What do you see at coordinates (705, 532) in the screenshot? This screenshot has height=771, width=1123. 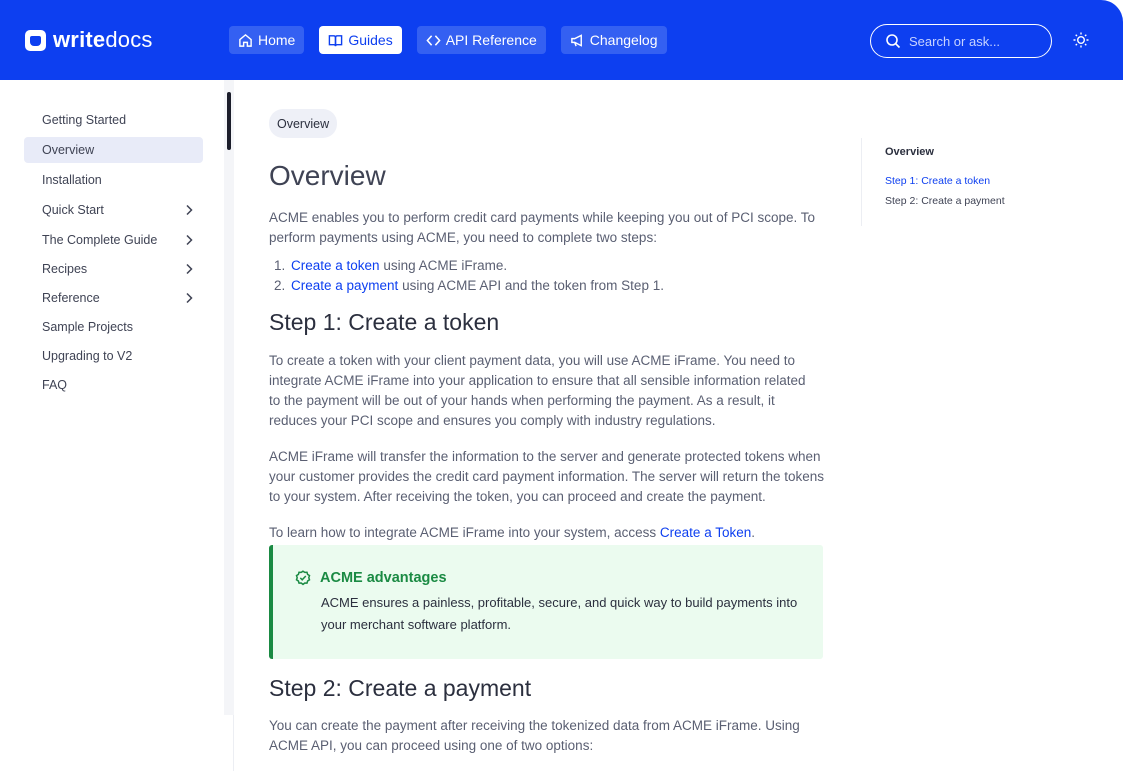 I see `create-a-token-link: Create a Token` at bounding box center [705, 532].